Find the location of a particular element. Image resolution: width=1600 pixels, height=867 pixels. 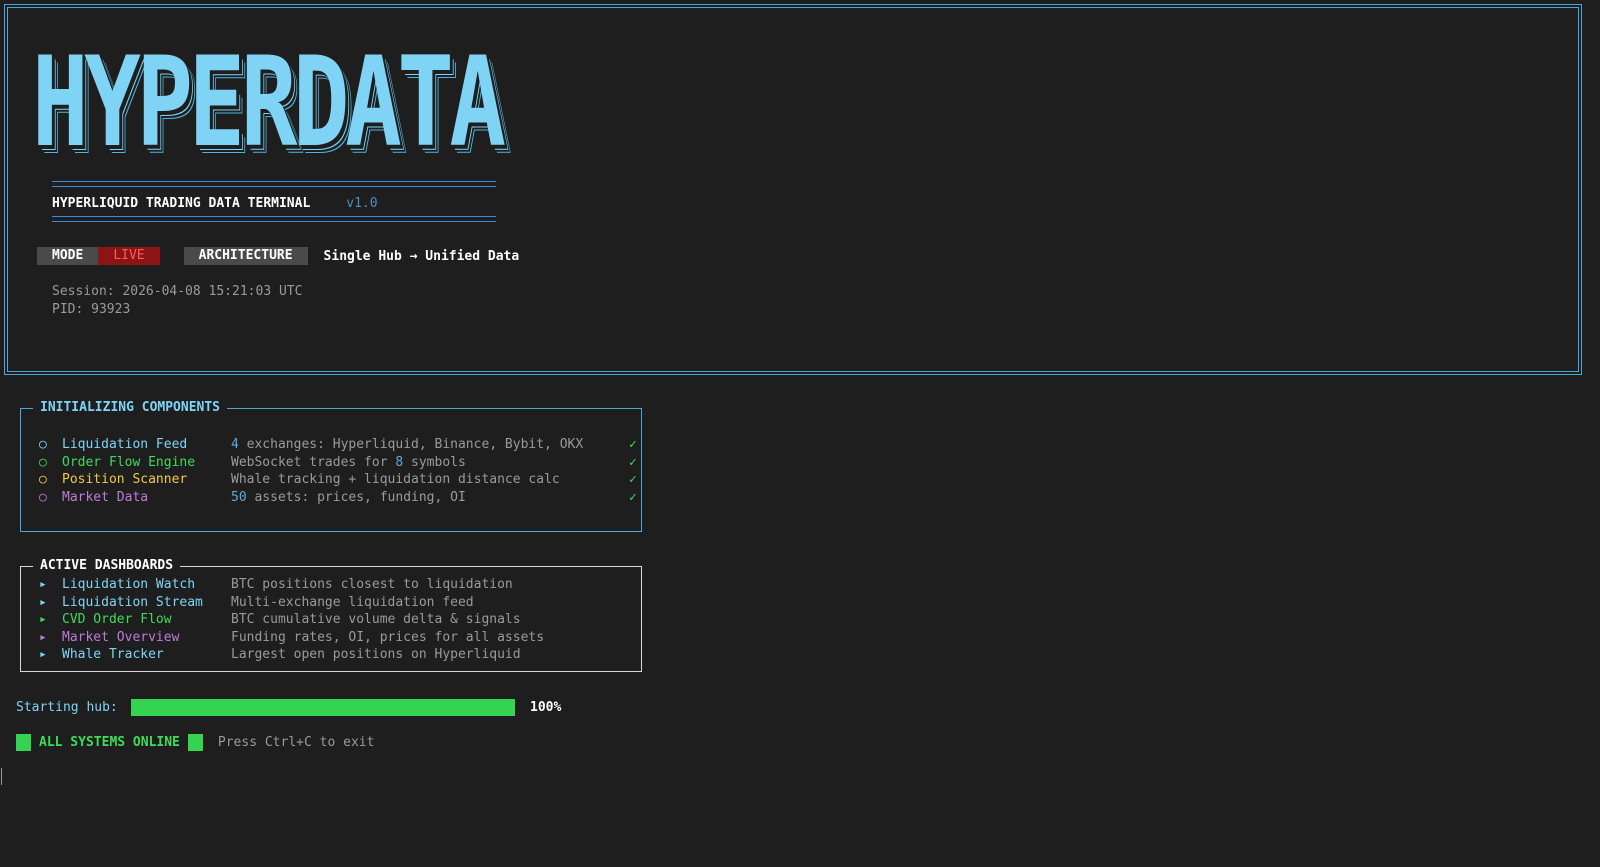

progress-fill is located at coordinates (323, 707).